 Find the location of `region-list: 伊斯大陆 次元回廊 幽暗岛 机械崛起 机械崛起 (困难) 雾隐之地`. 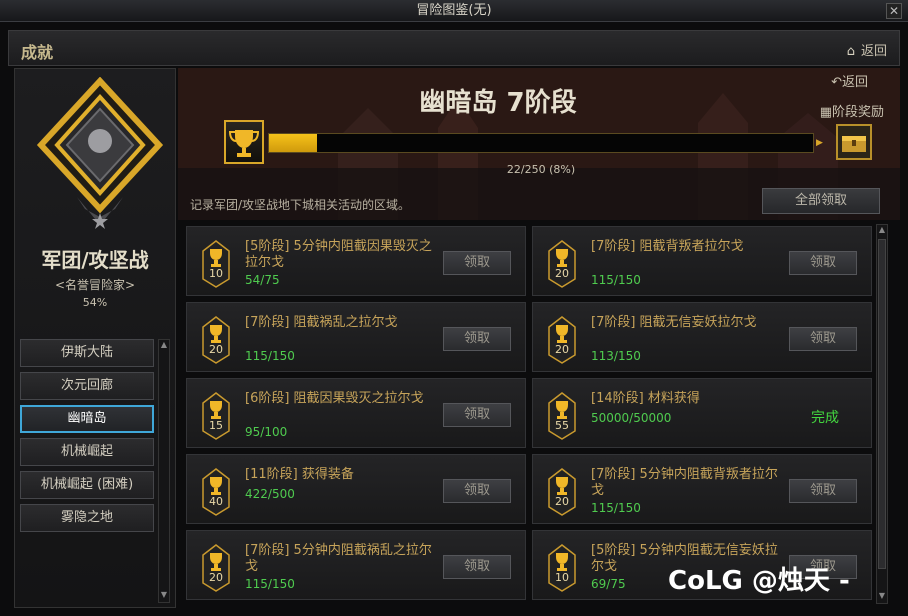

region-list: 伊斯大陆 次元回廊 幽暗岛 机械崛起 机械崛起 (困难) 雾隐之地 is located at coordinates (96, 438).